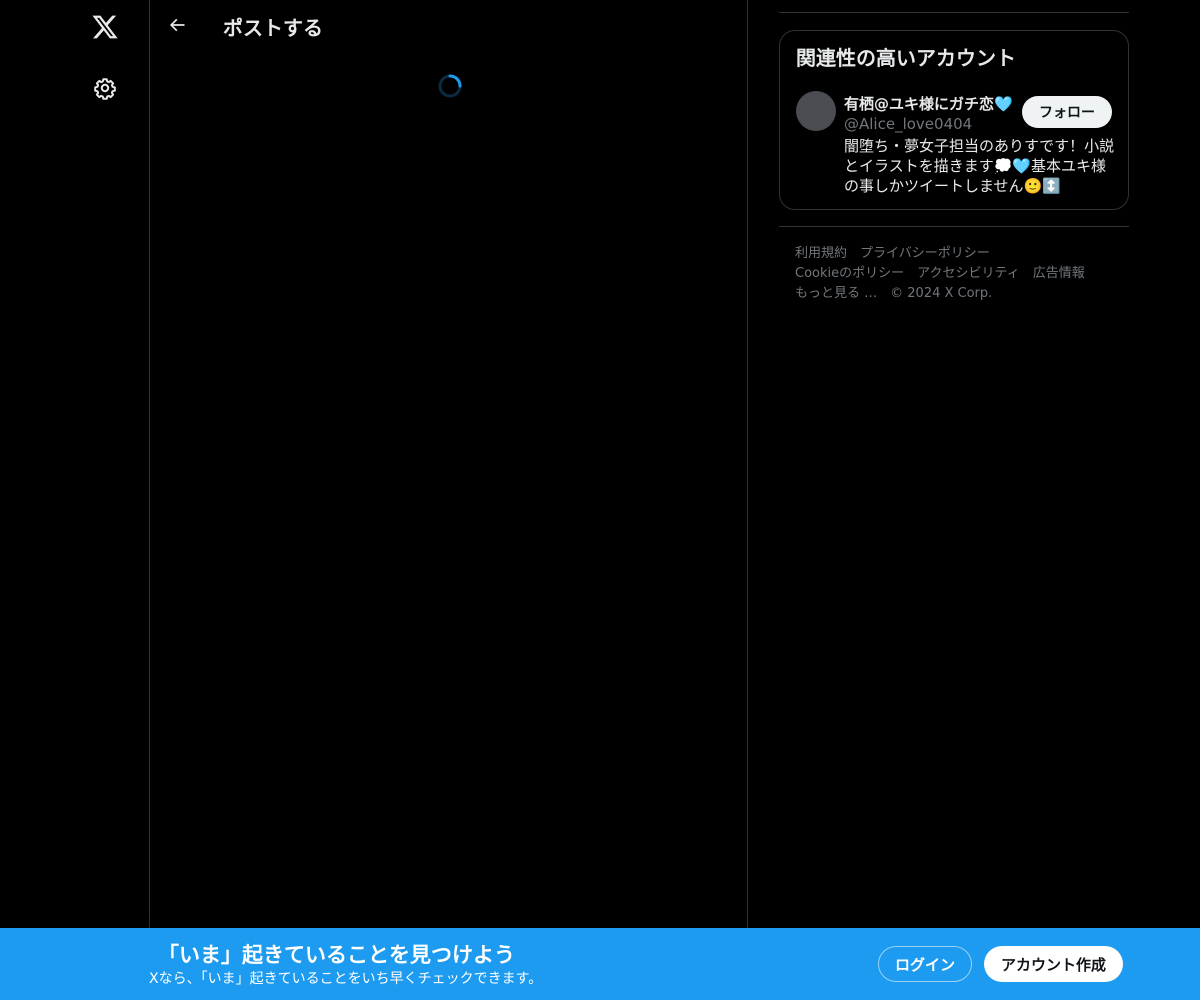 The image size is (1200, 1000). Describe the element at coordinates (448, 27) in the screenshot. I see `page-header: ポストする` at that location.